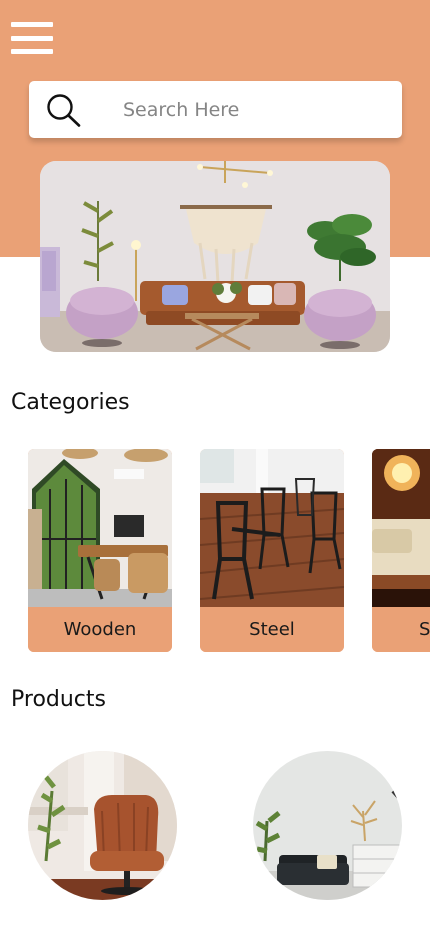 Image resolution: width=430 pixels, height=932 pixels. What do you see at coordinates (32, 38) in the screenshot?
I see `hamburger-menu-icon` at bounding box center [32, 38].